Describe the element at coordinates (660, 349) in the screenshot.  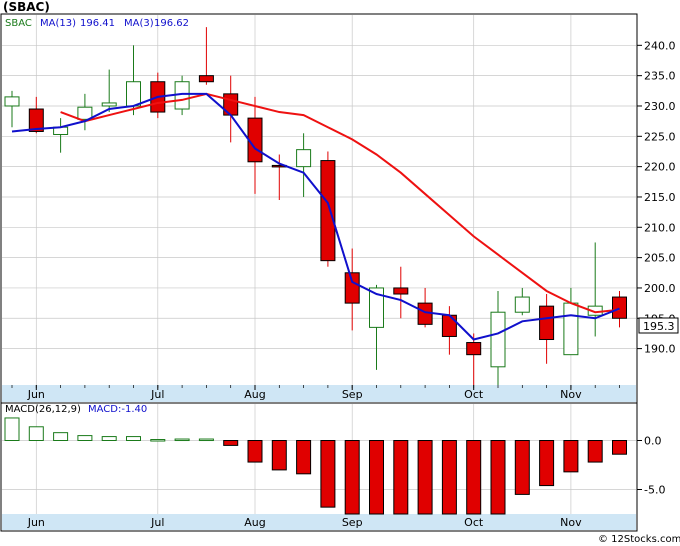
I see `price-ytick-label: 190.0` at that location.